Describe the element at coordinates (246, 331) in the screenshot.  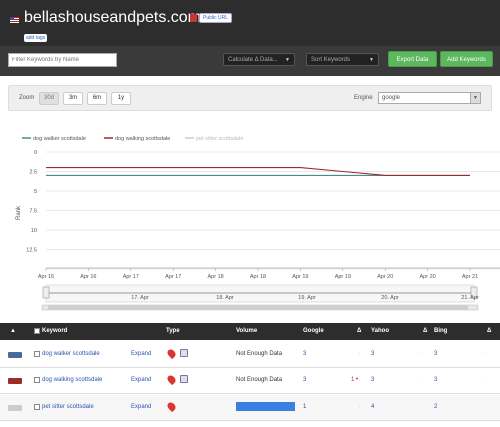
I see `volume-header: Volume` at that location.